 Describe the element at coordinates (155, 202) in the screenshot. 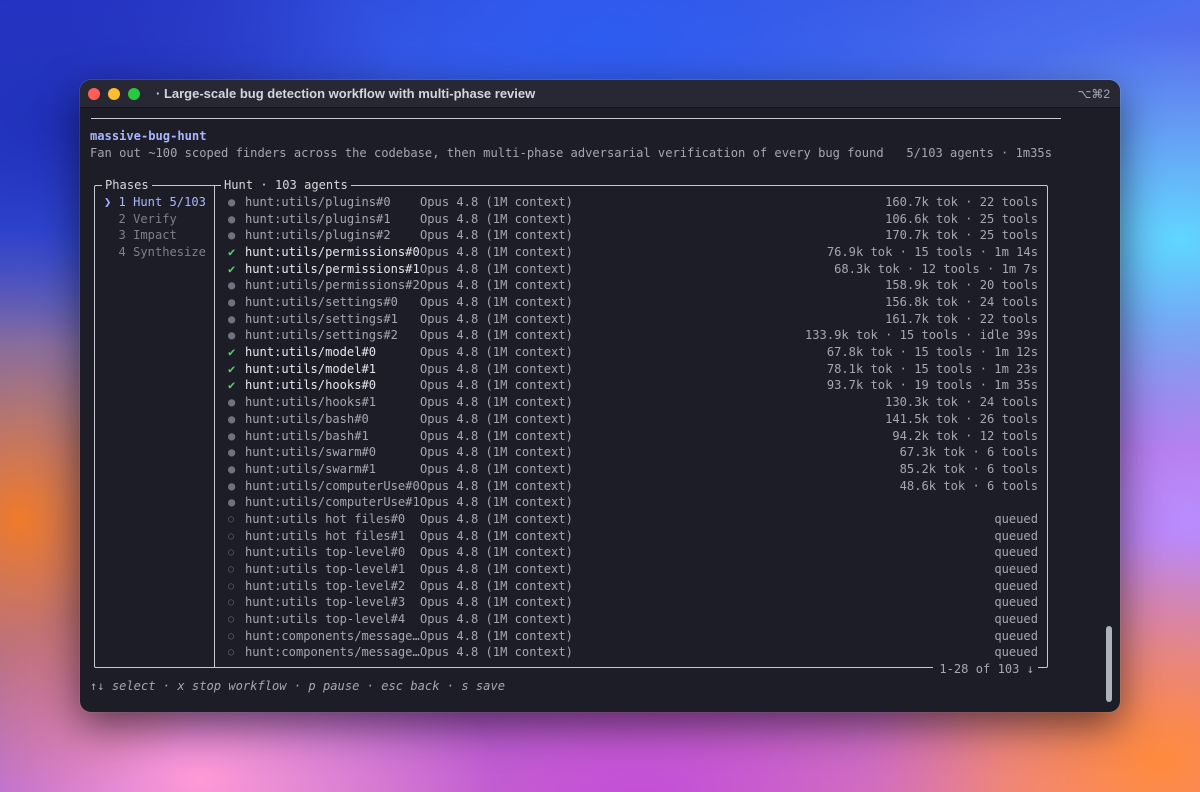

I see `phase-item: ❯ 1 Hunt 5/103` at that location.